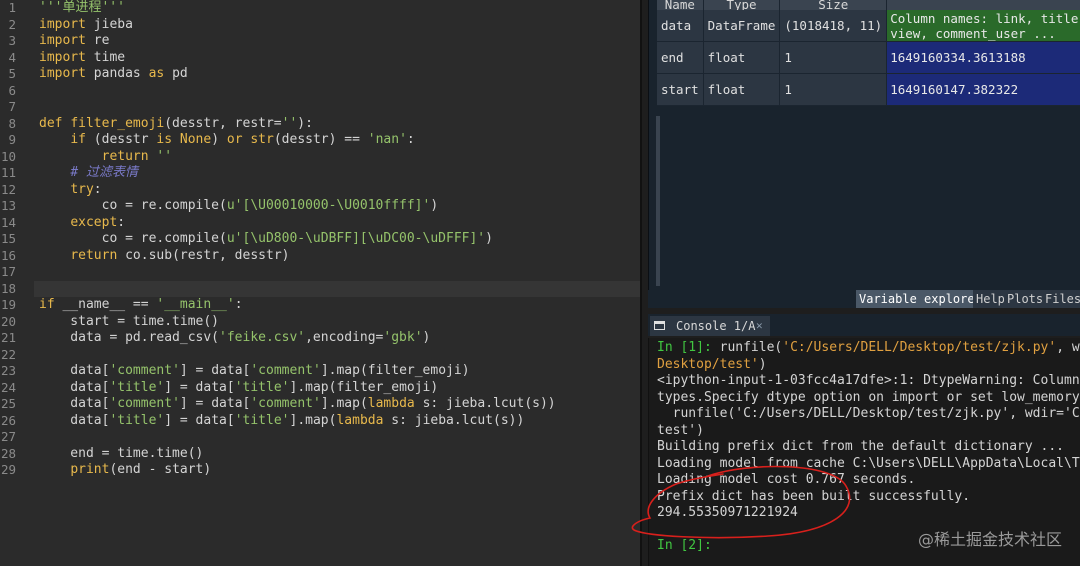  I want to click on code-line: 29 print(end - start), so click(320, 470).